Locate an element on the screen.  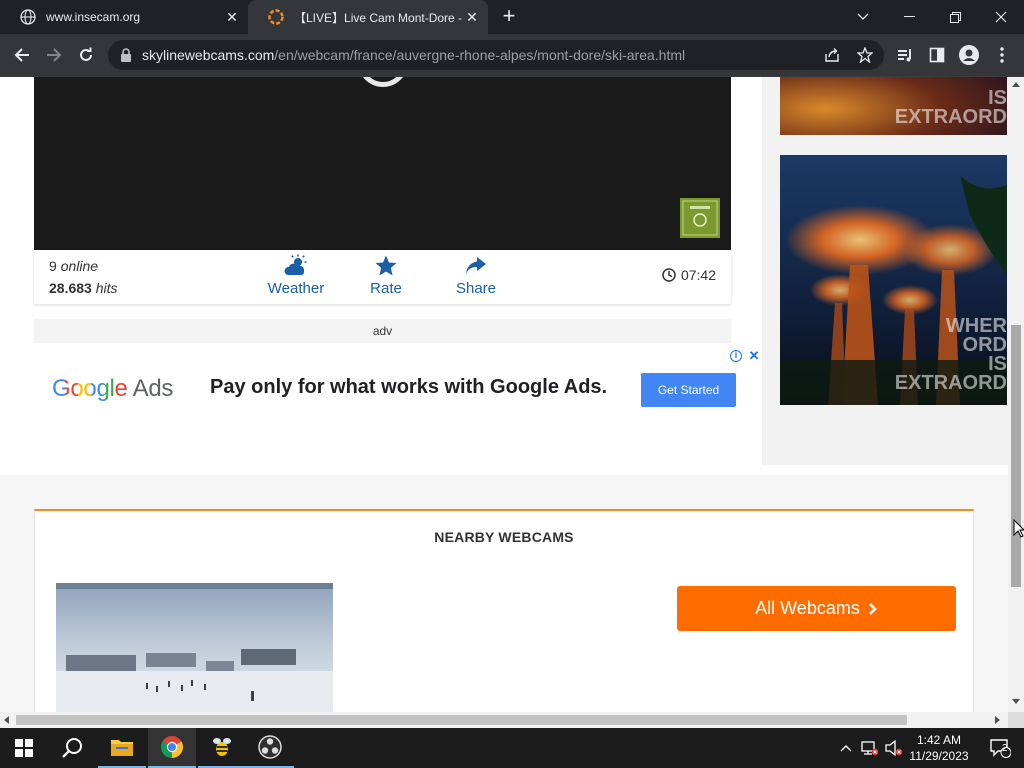
file-explorer-button is located at coordinates (122, 748).